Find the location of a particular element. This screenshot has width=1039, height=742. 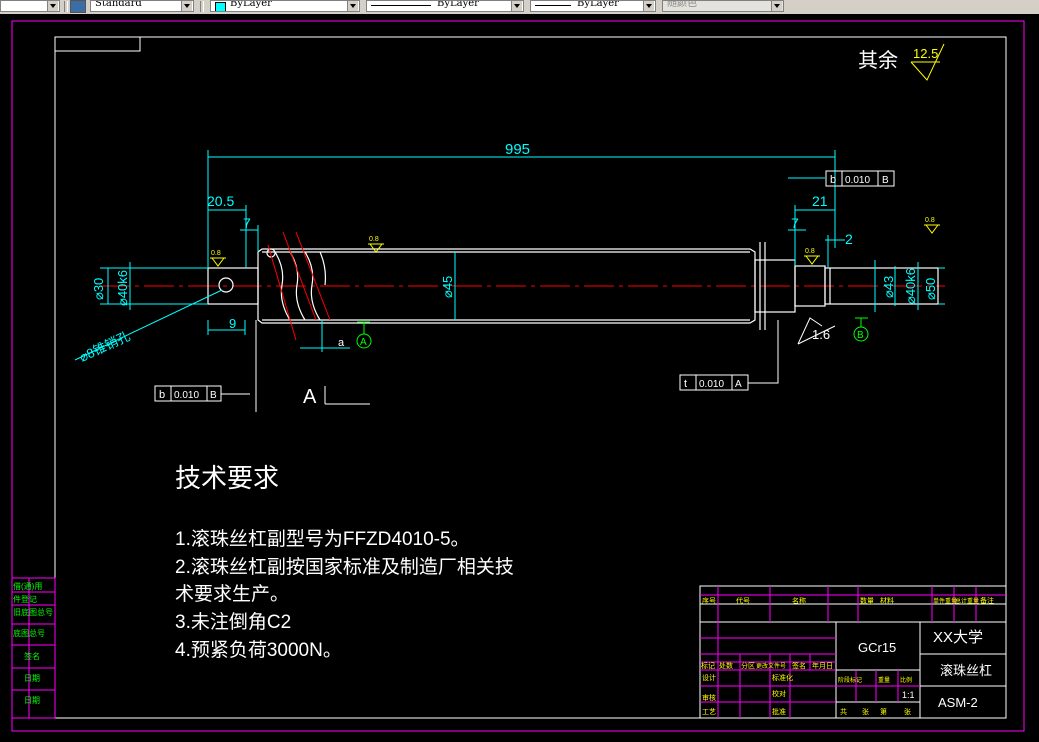

tol-right-symbol: t is located at coordinates (685, 384).